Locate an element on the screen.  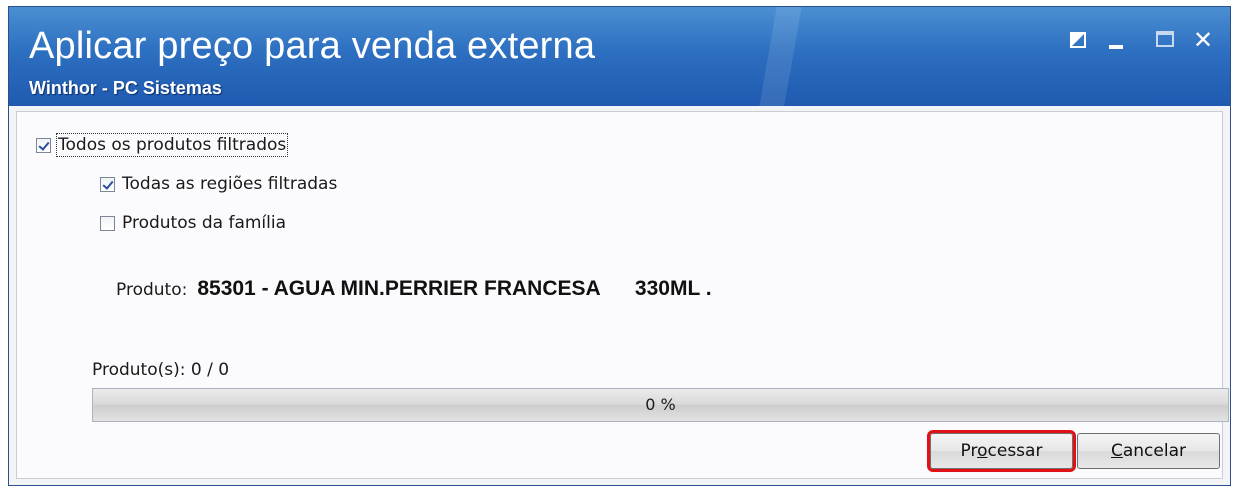
produtos-familia-label: Produtos da família is located at coordinates (204, 223).